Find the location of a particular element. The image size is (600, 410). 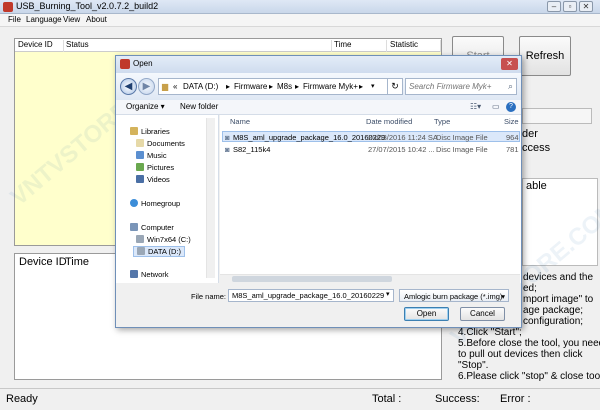

col-time: Time is located at coordinates (359, 46).